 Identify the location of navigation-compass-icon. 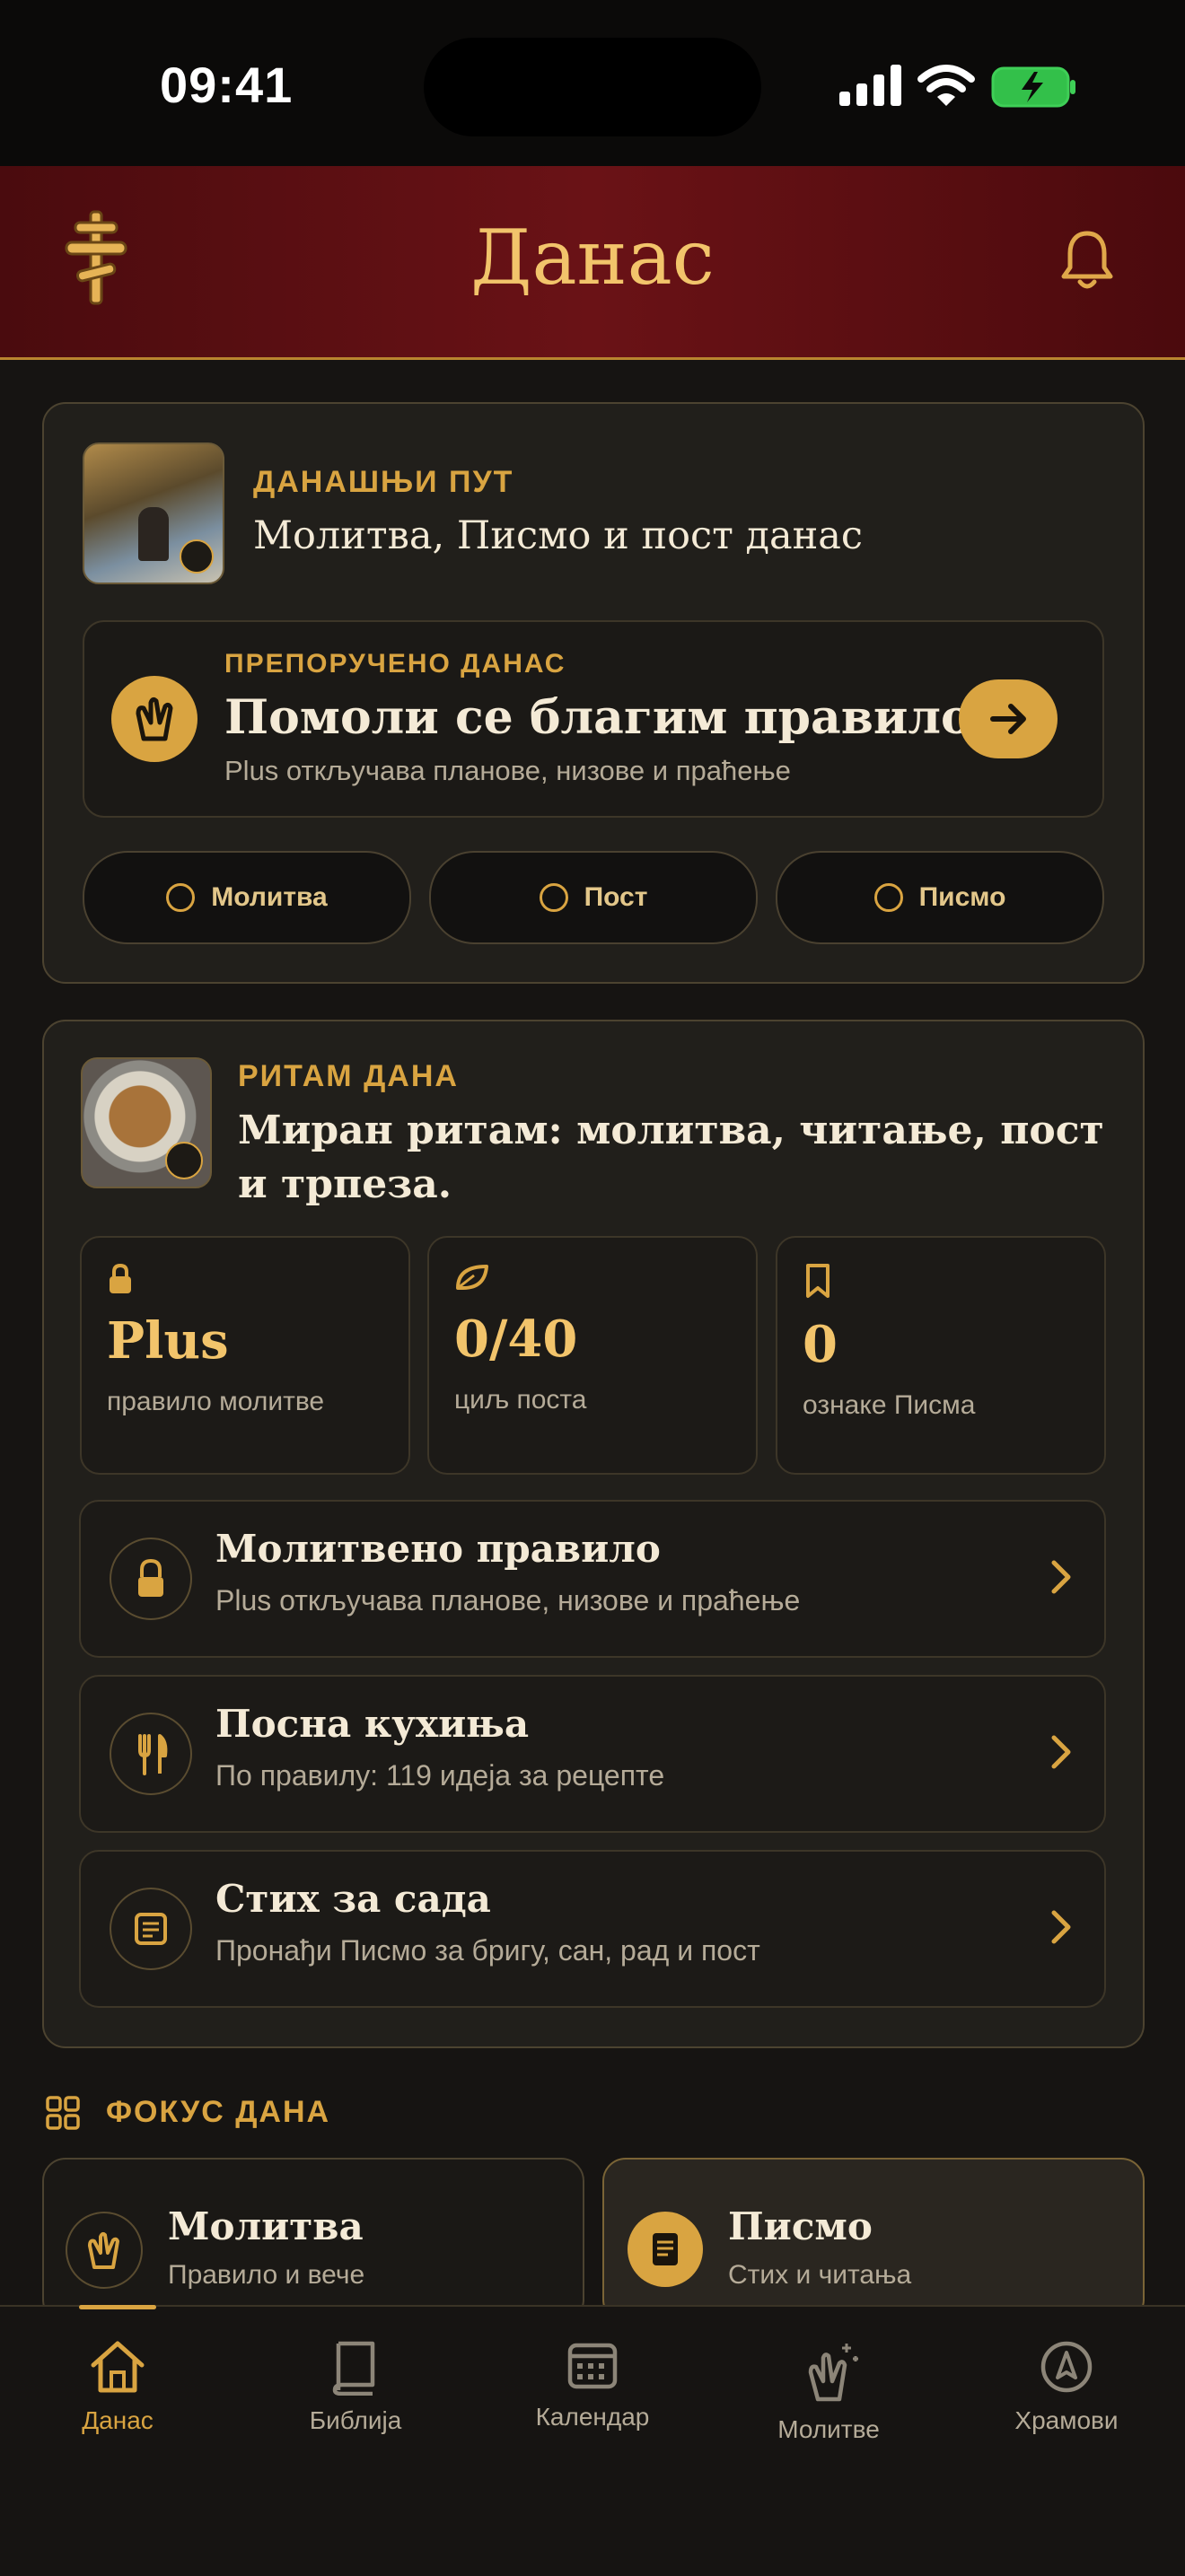
(1066, 2367).